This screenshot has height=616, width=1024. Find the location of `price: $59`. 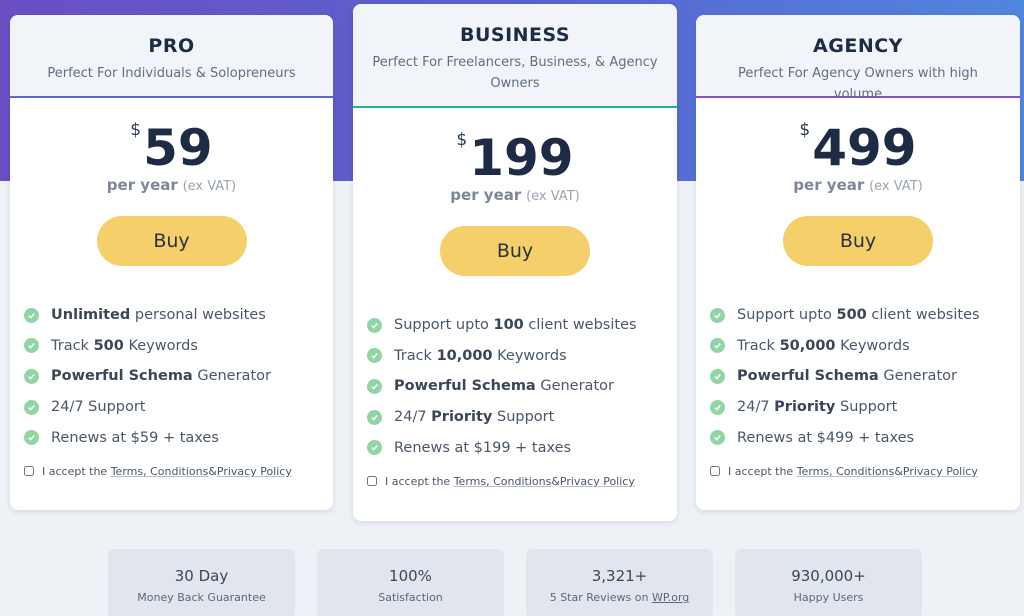

price: $59 is located at coordinates (171, 148).